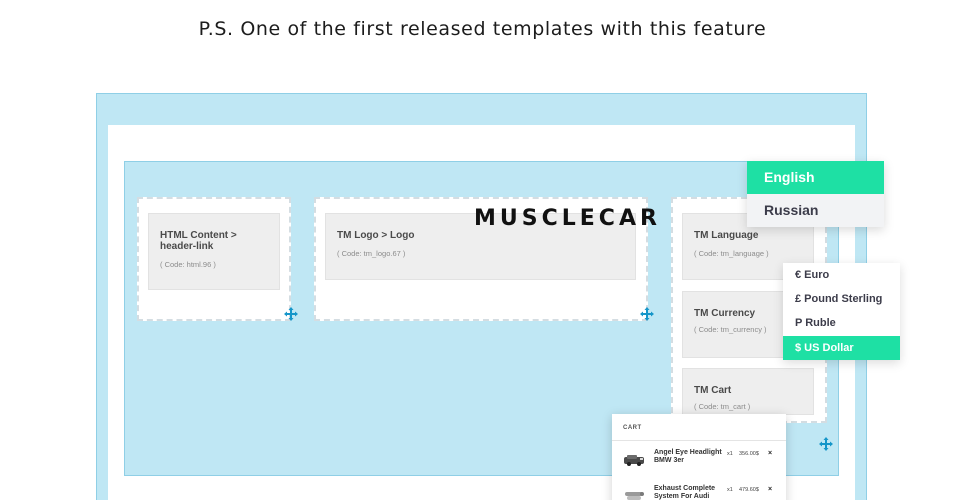 The height and width of the screenshot is (500, 965). I want to click on module-title: TM Language, so click(726, 235).